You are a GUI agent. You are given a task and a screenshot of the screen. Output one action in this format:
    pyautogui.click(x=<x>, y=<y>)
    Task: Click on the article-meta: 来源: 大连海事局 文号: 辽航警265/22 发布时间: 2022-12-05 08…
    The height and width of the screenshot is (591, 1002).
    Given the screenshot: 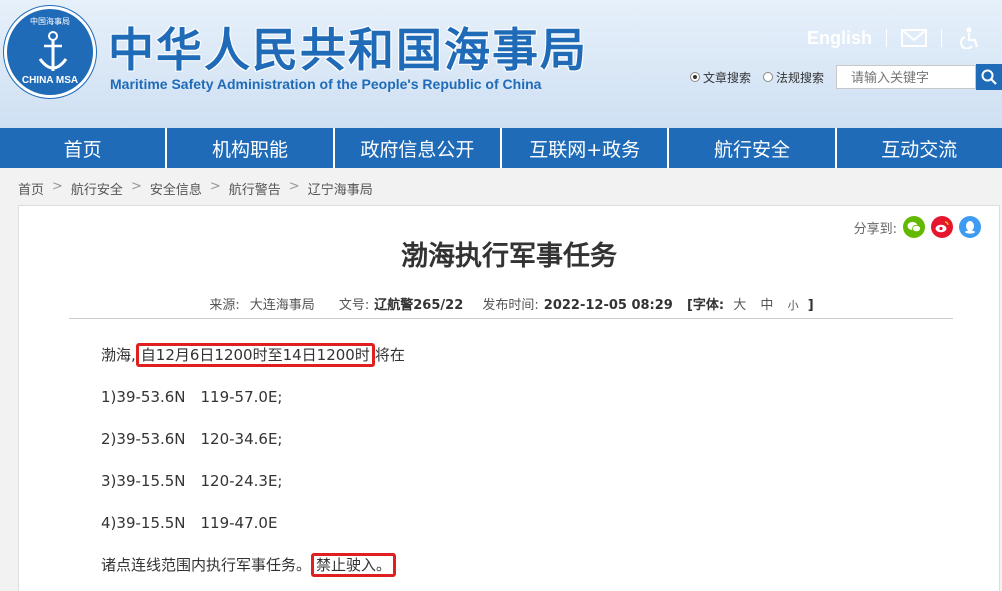 What is the action you would take?
    pyautogui.click(x=509, y=303)
    